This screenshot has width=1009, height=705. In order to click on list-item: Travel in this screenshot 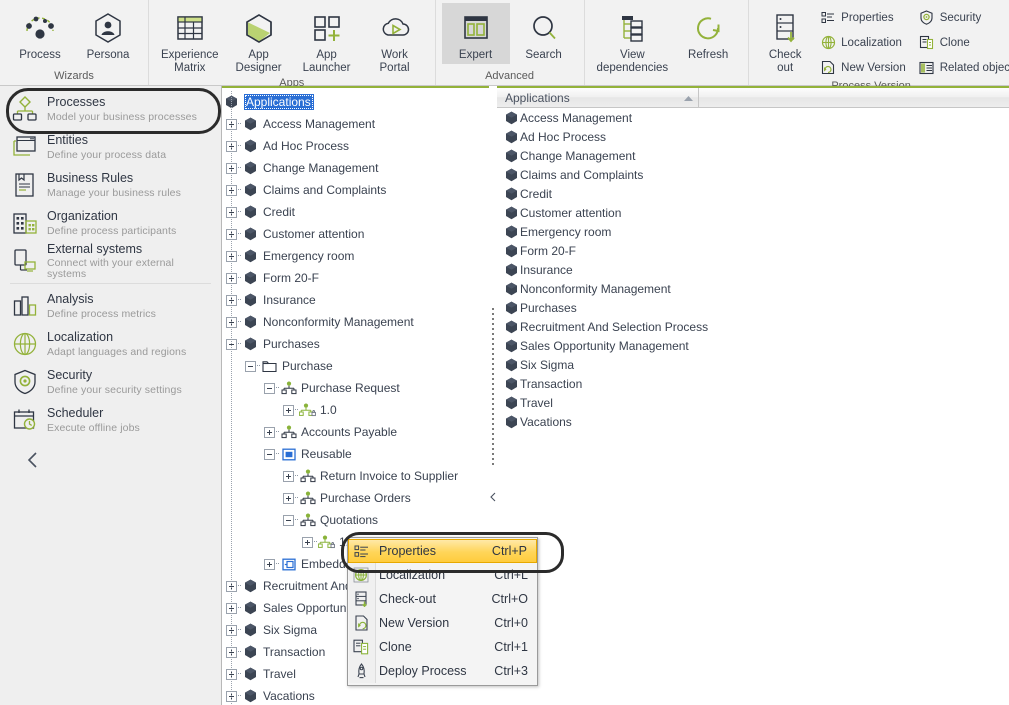, I will do `click(753, 402)`.